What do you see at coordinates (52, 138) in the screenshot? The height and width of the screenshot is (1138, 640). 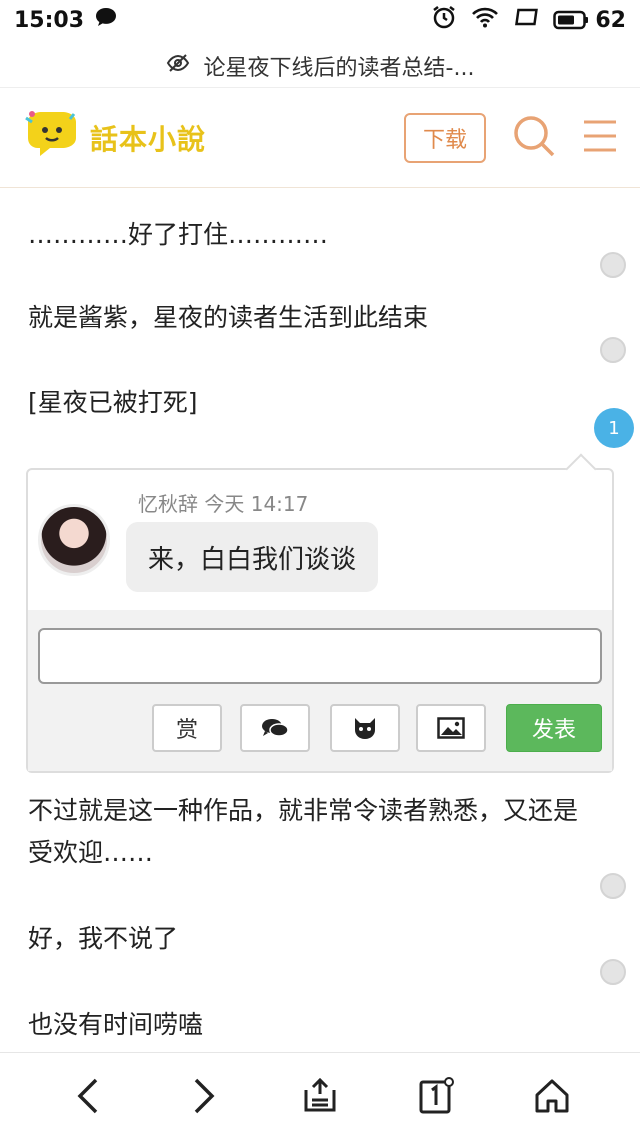 I see `logo-mascot-icon` at bounding box center [52, 138].